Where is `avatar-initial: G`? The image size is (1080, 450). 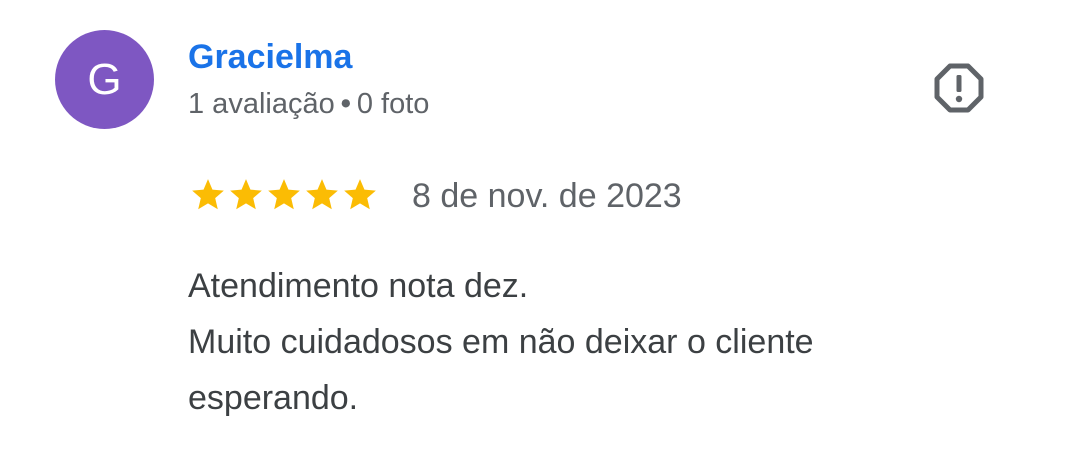 avatar-initial: G is located at coordinates (104, 79).